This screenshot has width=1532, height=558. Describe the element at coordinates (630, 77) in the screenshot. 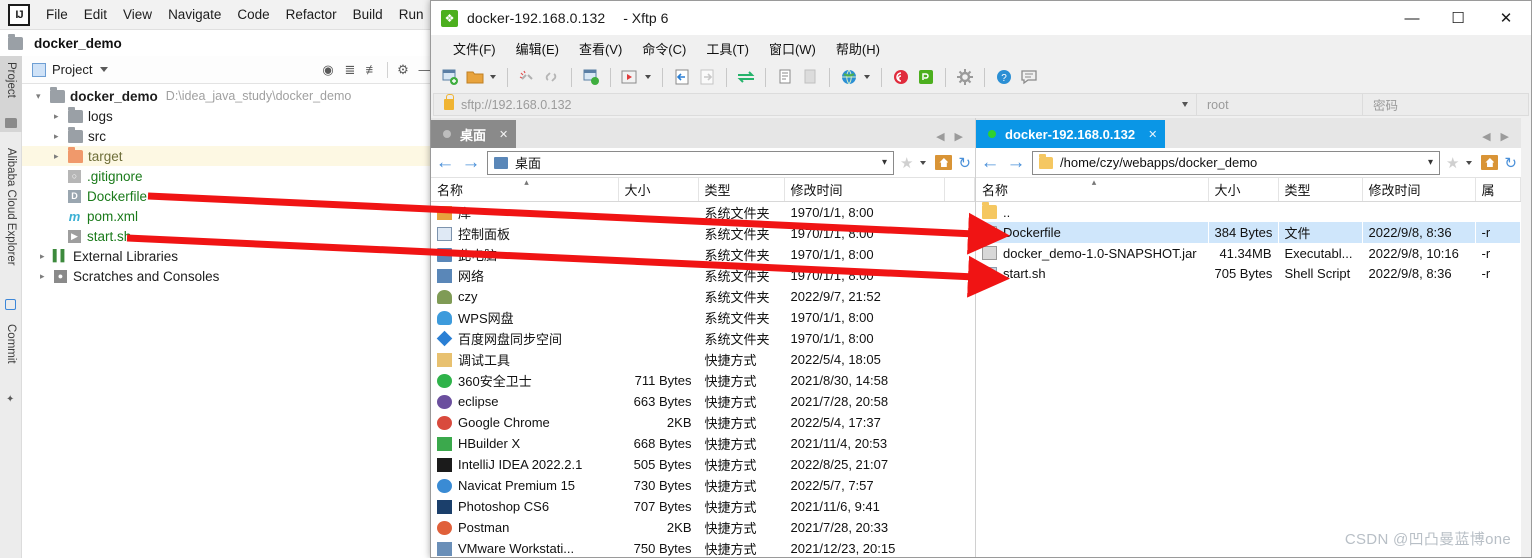

I see `transfer-start-icon` at that location.